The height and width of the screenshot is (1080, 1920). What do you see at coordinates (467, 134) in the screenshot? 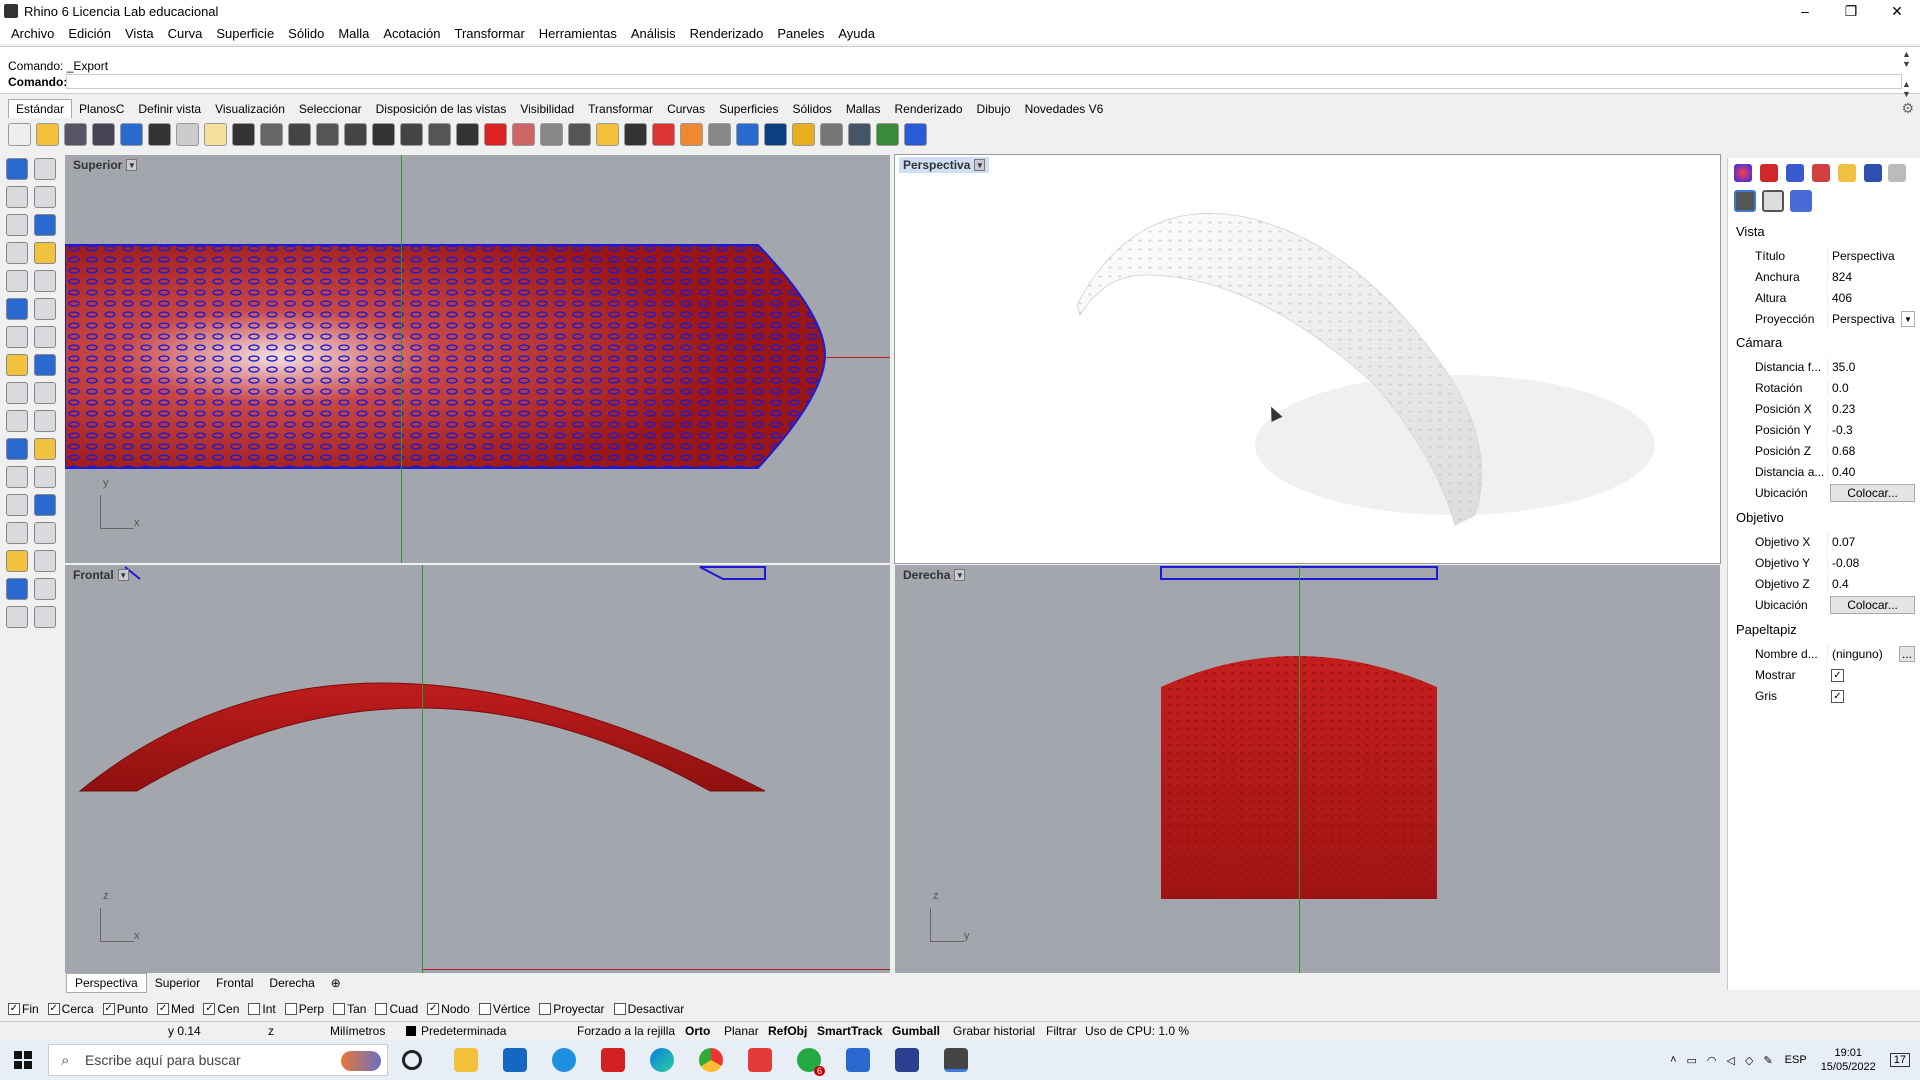
I see `four-views-icon` at bounding box center [467, 134].